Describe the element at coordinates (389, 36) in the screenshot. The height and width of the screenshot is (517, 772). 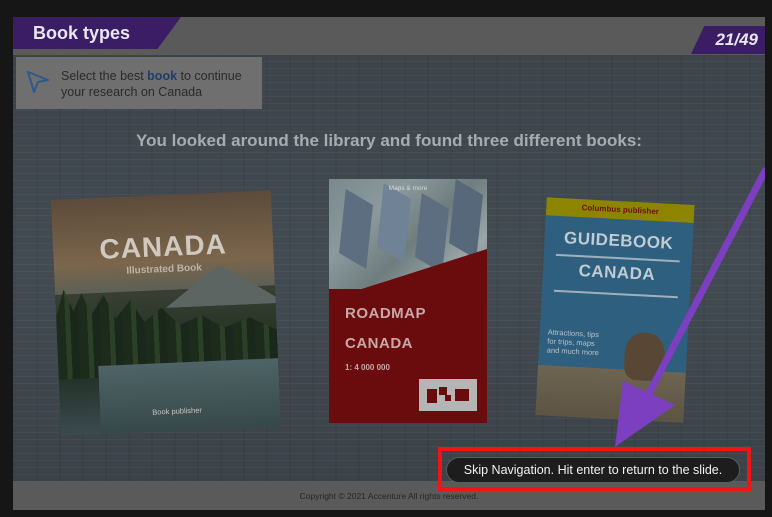
I see `slide-header: Book types 21/49` at that location.